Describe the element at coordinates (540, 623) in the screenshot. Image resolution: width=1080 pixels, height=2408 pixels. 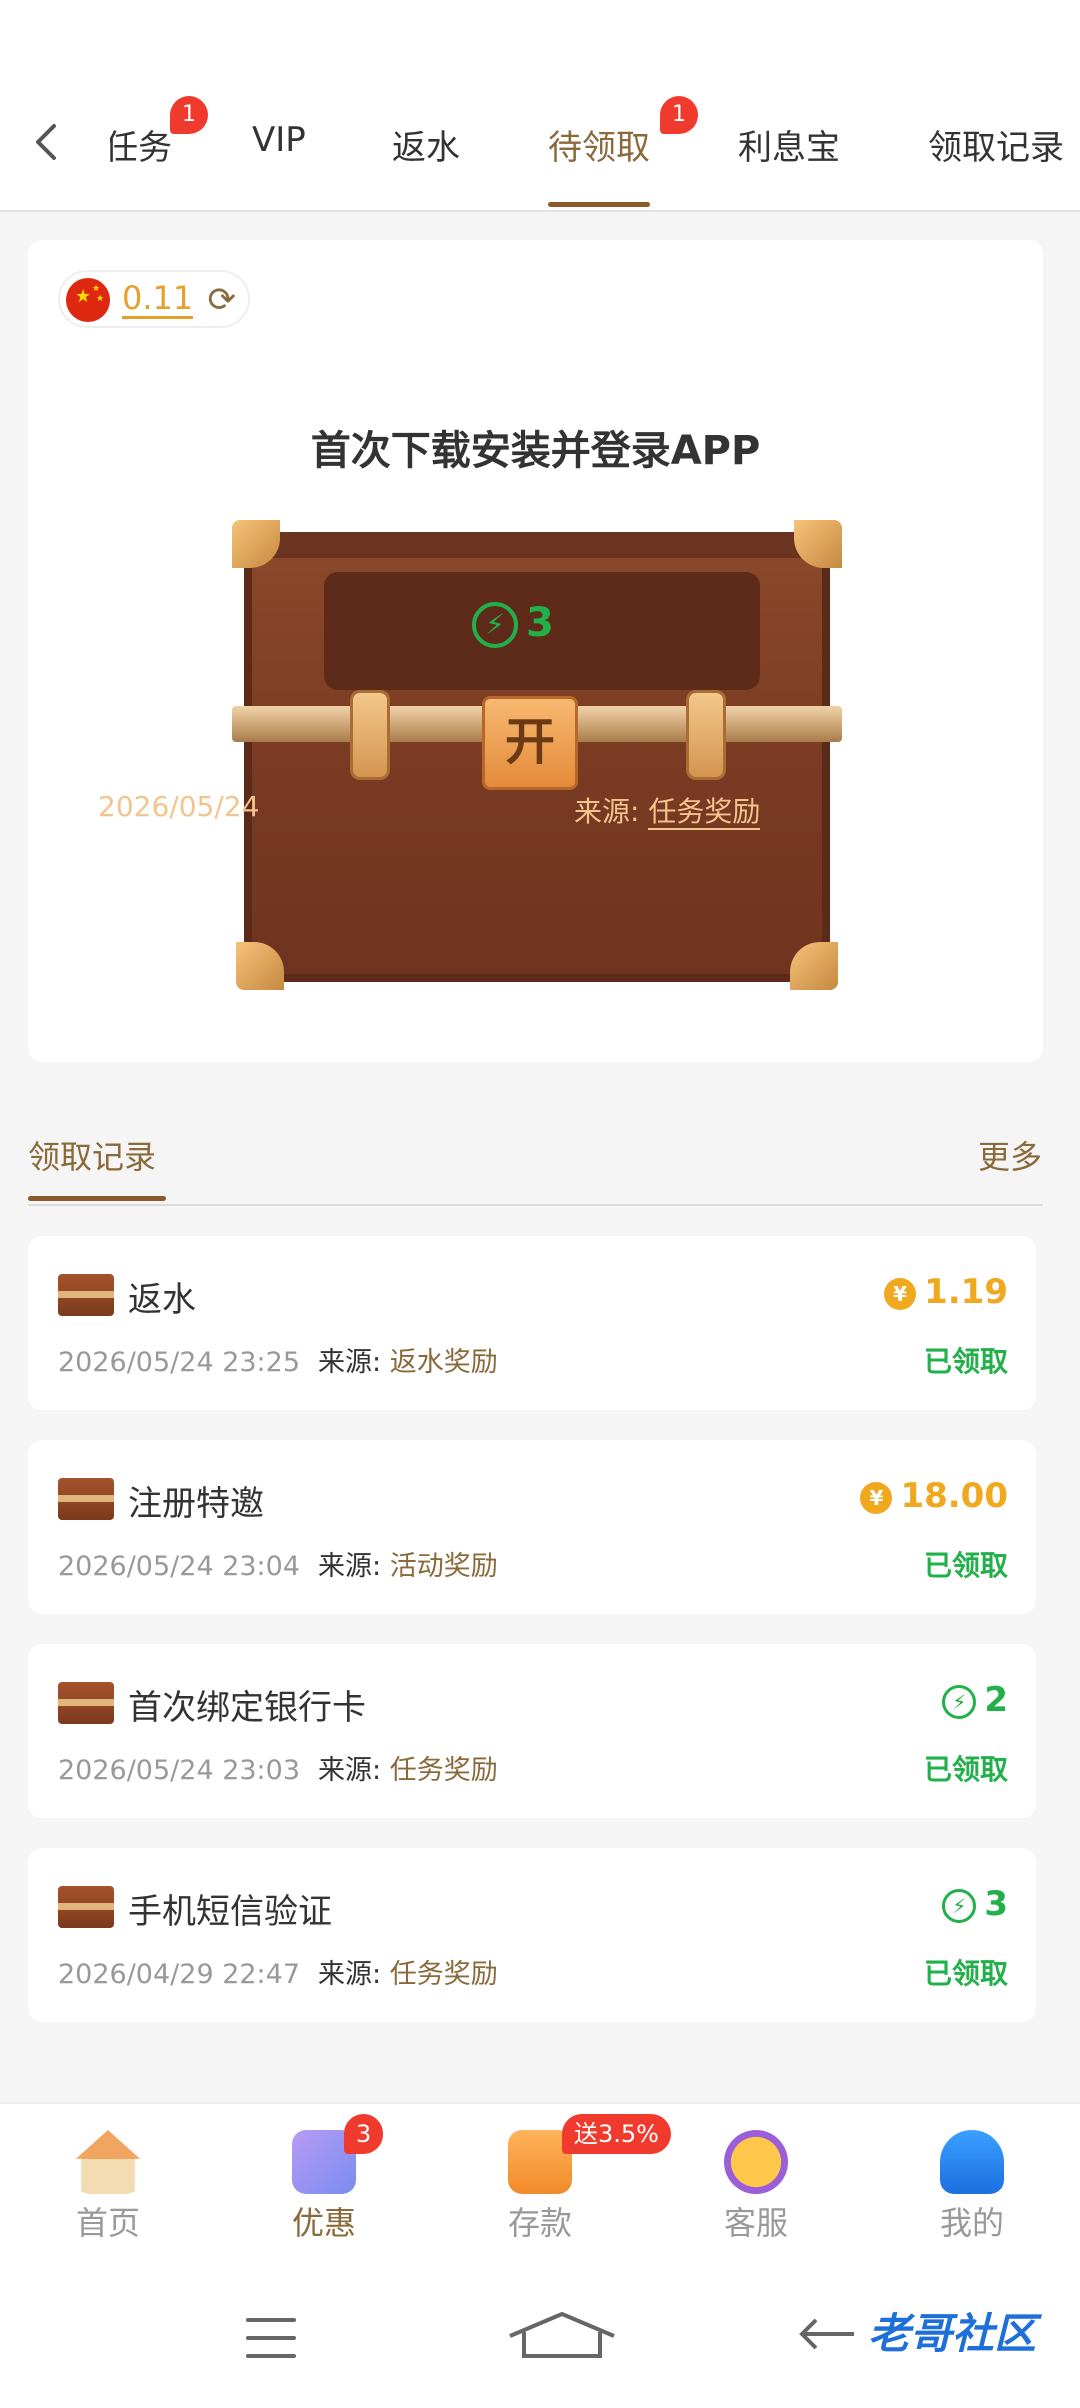
I see `chest-reward-amount: 3` at that location.